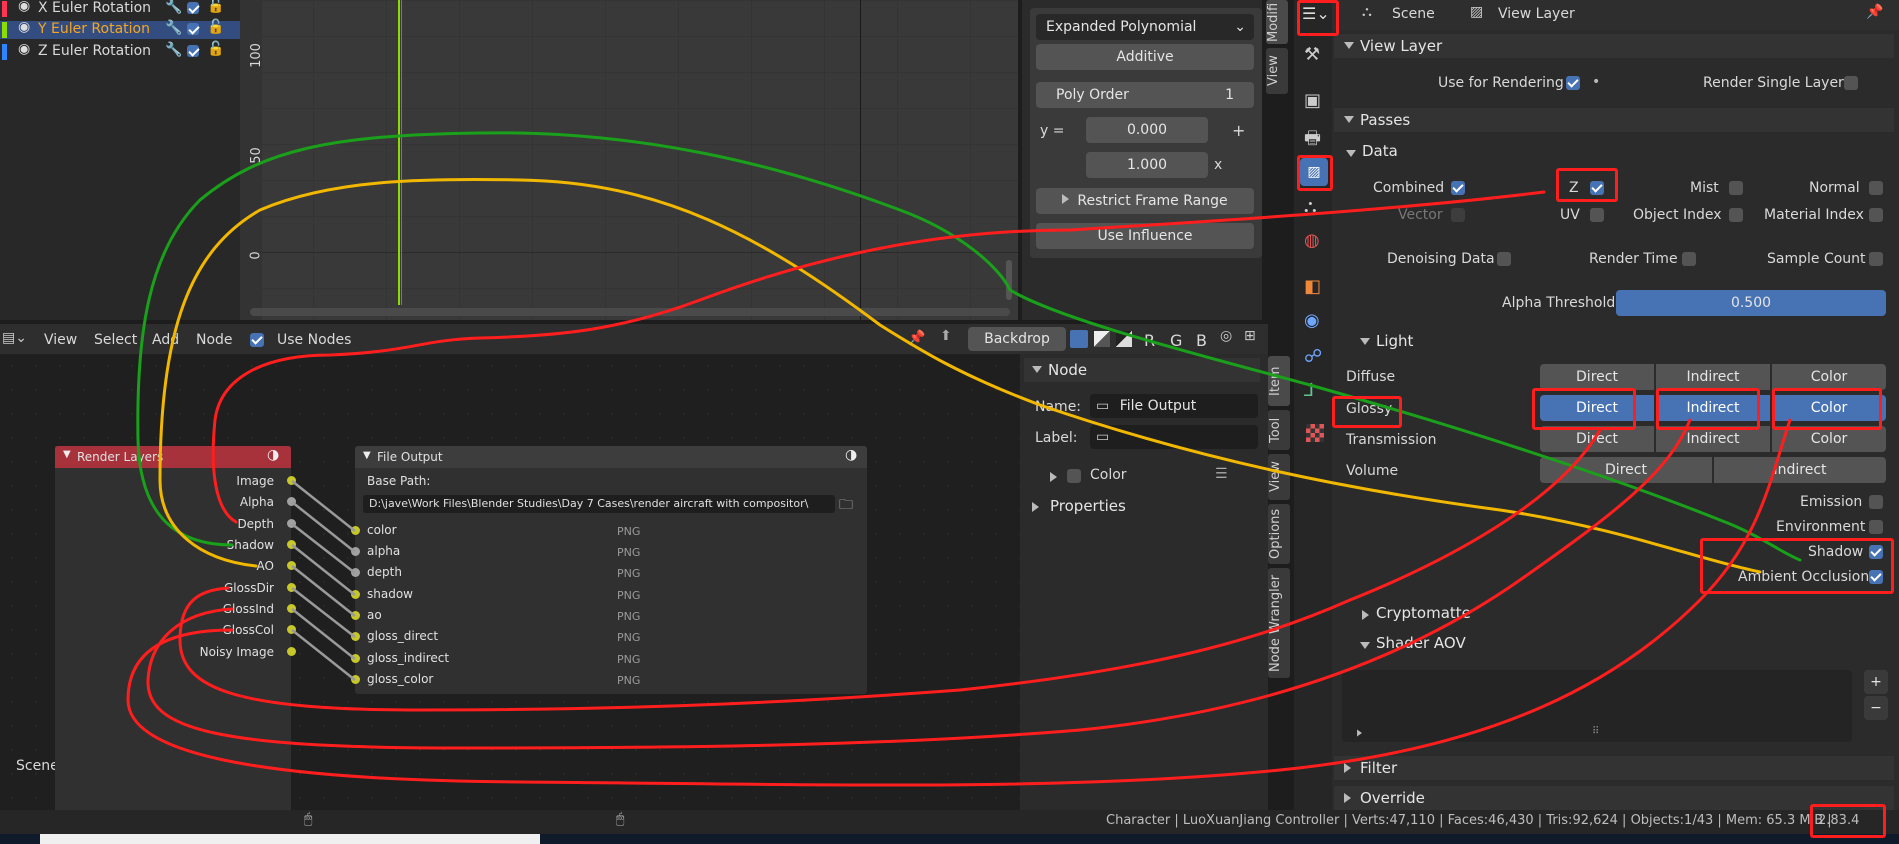  Describe the element at coordinates (1145, 95) in the screenshot. I see `poly-order-field: Poly Order 1` at that location.